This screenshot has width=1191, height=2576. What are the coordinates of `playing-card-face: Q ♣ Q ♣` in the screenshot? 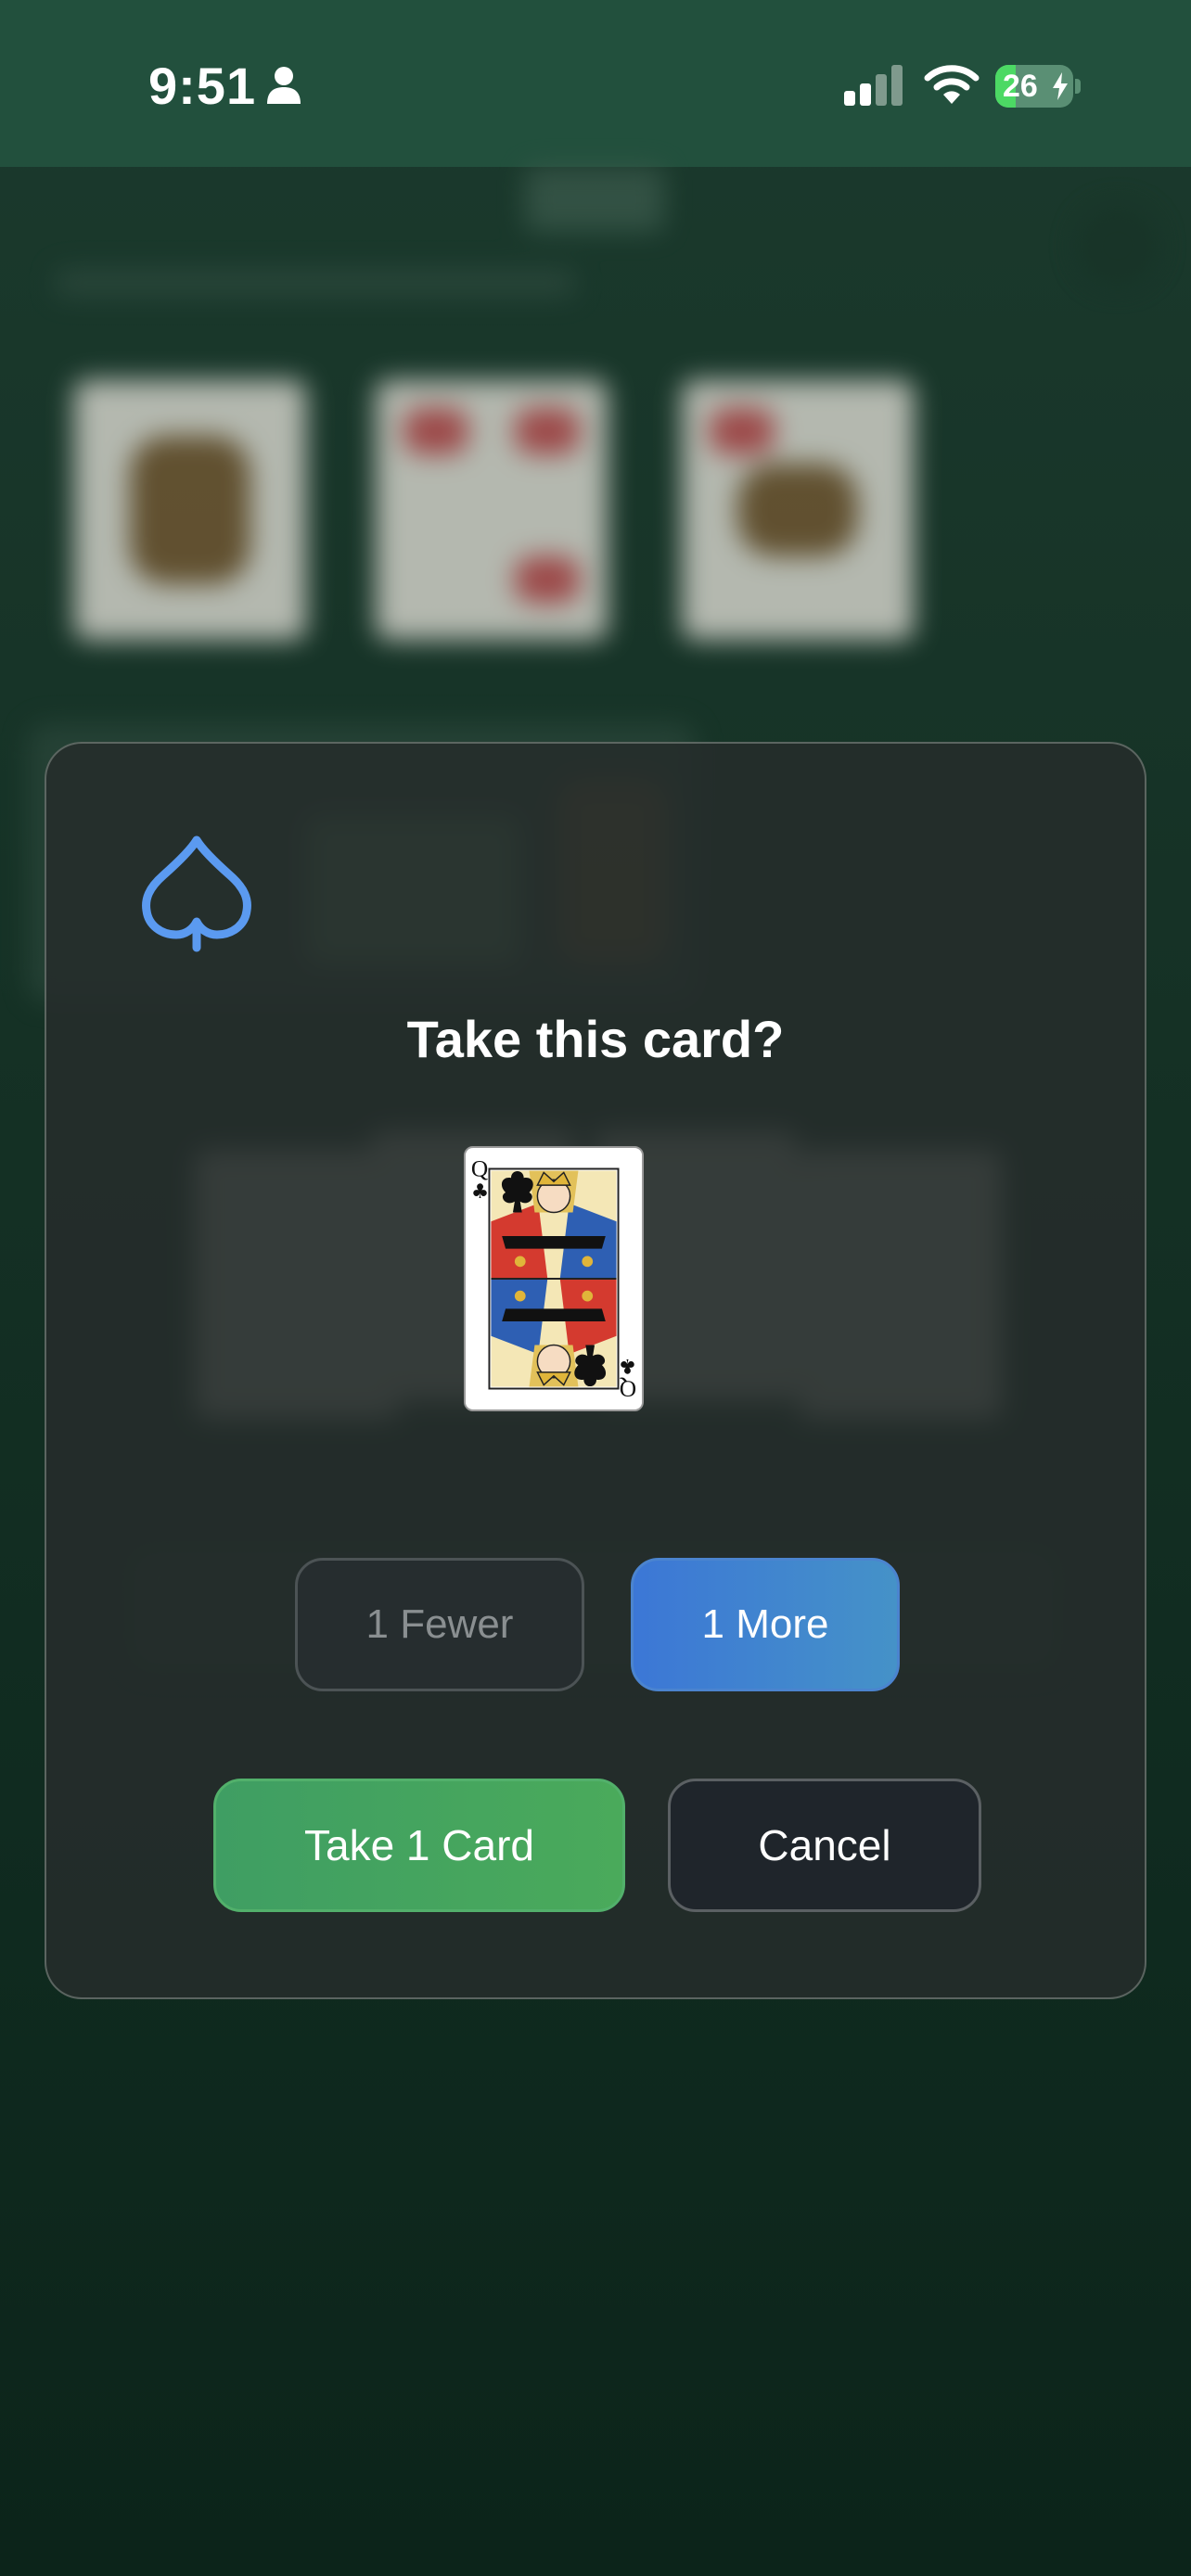 It's located at (554, 1278).